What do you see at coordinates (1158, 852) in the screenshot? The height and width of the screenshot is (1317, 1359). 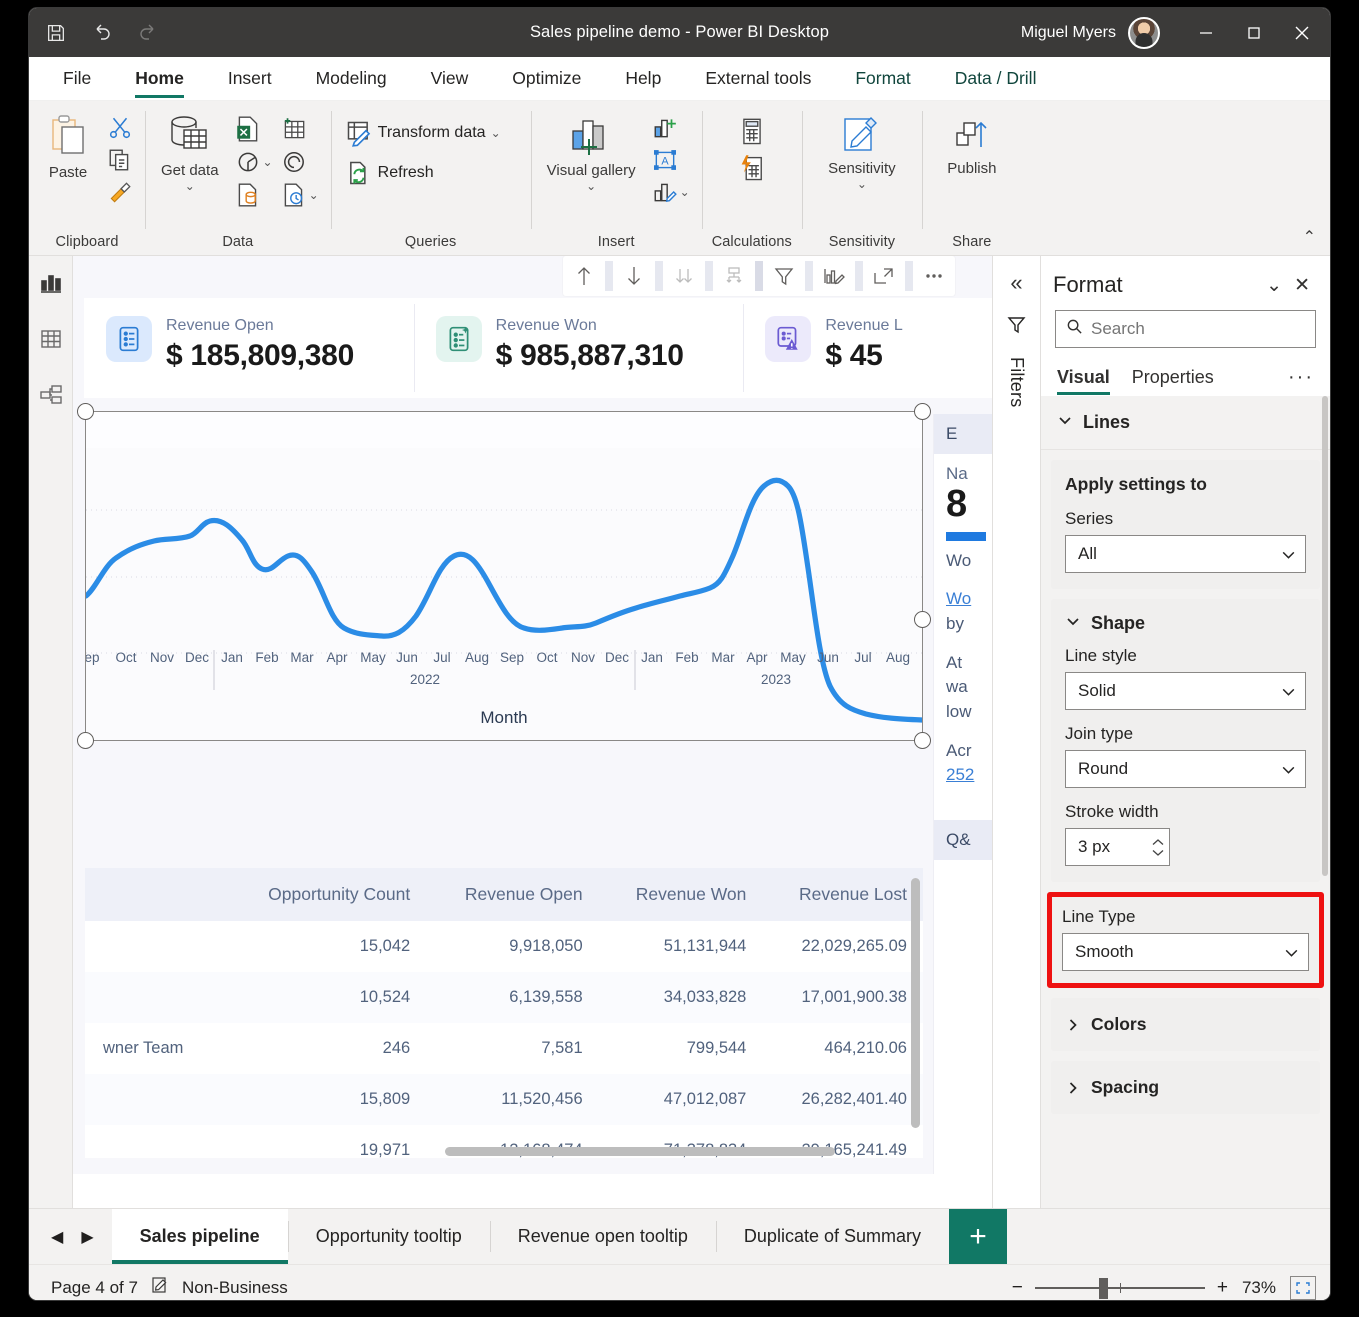 I see `chevron-down-icon` at bounding box center [1158, 852].